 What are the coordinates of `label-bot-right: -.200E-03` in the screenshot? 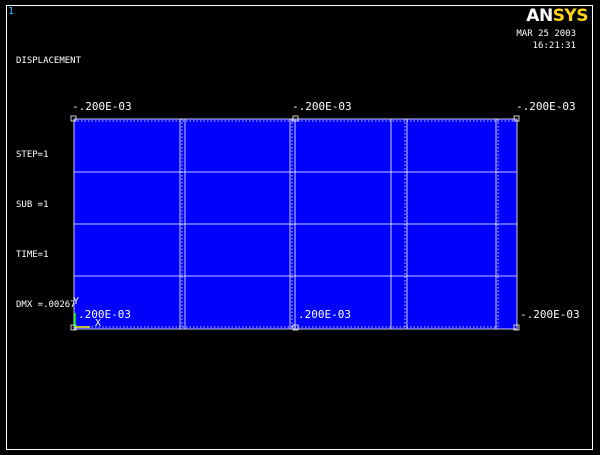 It's located at (550, 314).